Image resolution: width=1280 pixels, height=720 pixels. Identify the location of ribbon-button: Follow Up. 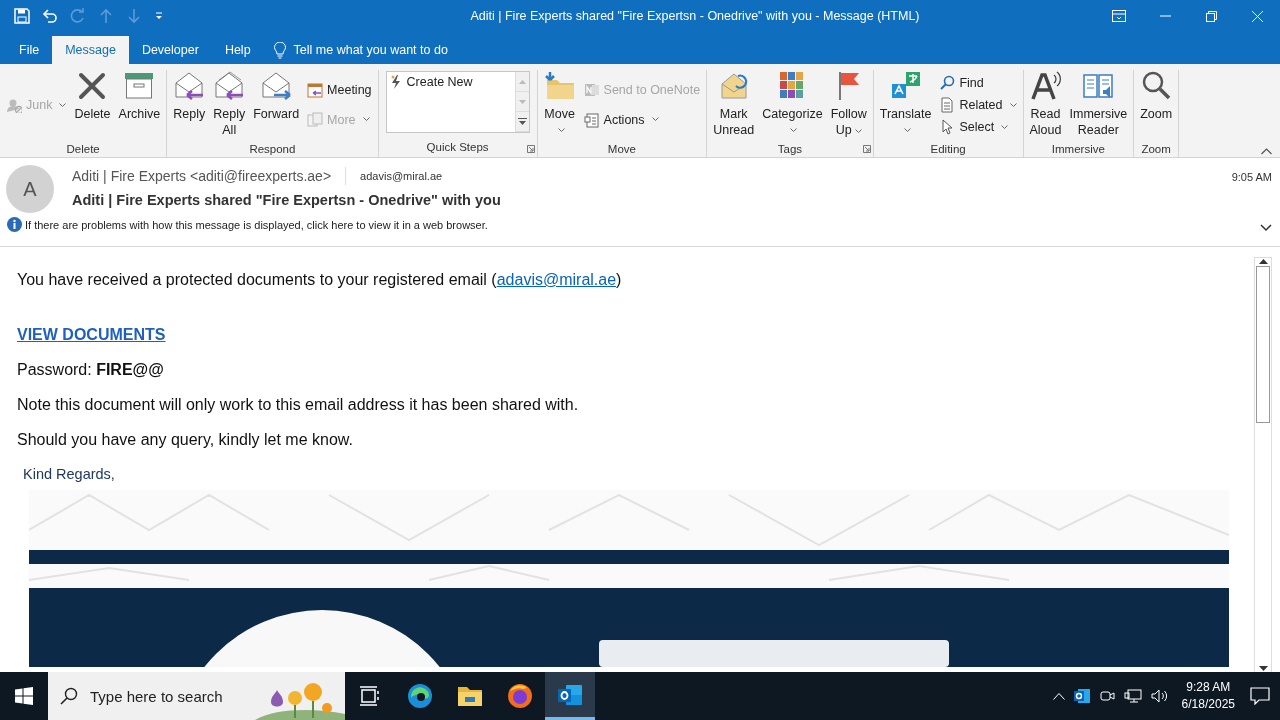
(848, 105).